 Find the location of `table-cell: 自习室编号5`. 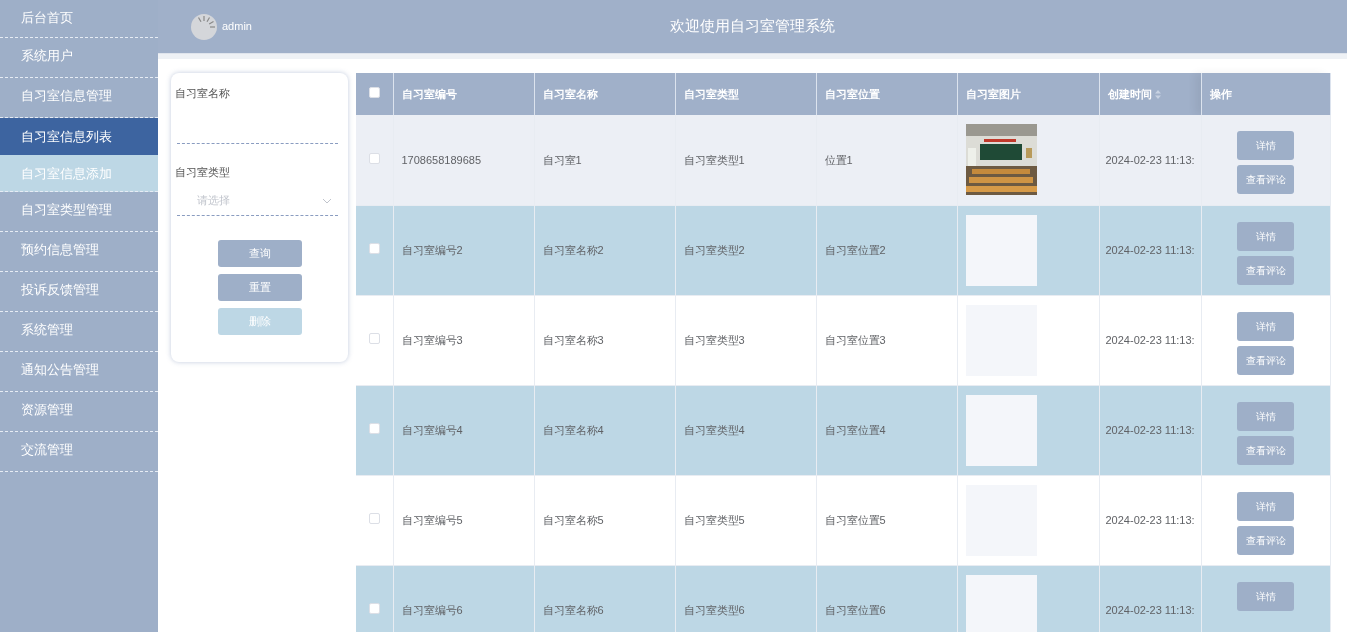

table-cell: 自习室编号5 is located at coordinates (432, 519).